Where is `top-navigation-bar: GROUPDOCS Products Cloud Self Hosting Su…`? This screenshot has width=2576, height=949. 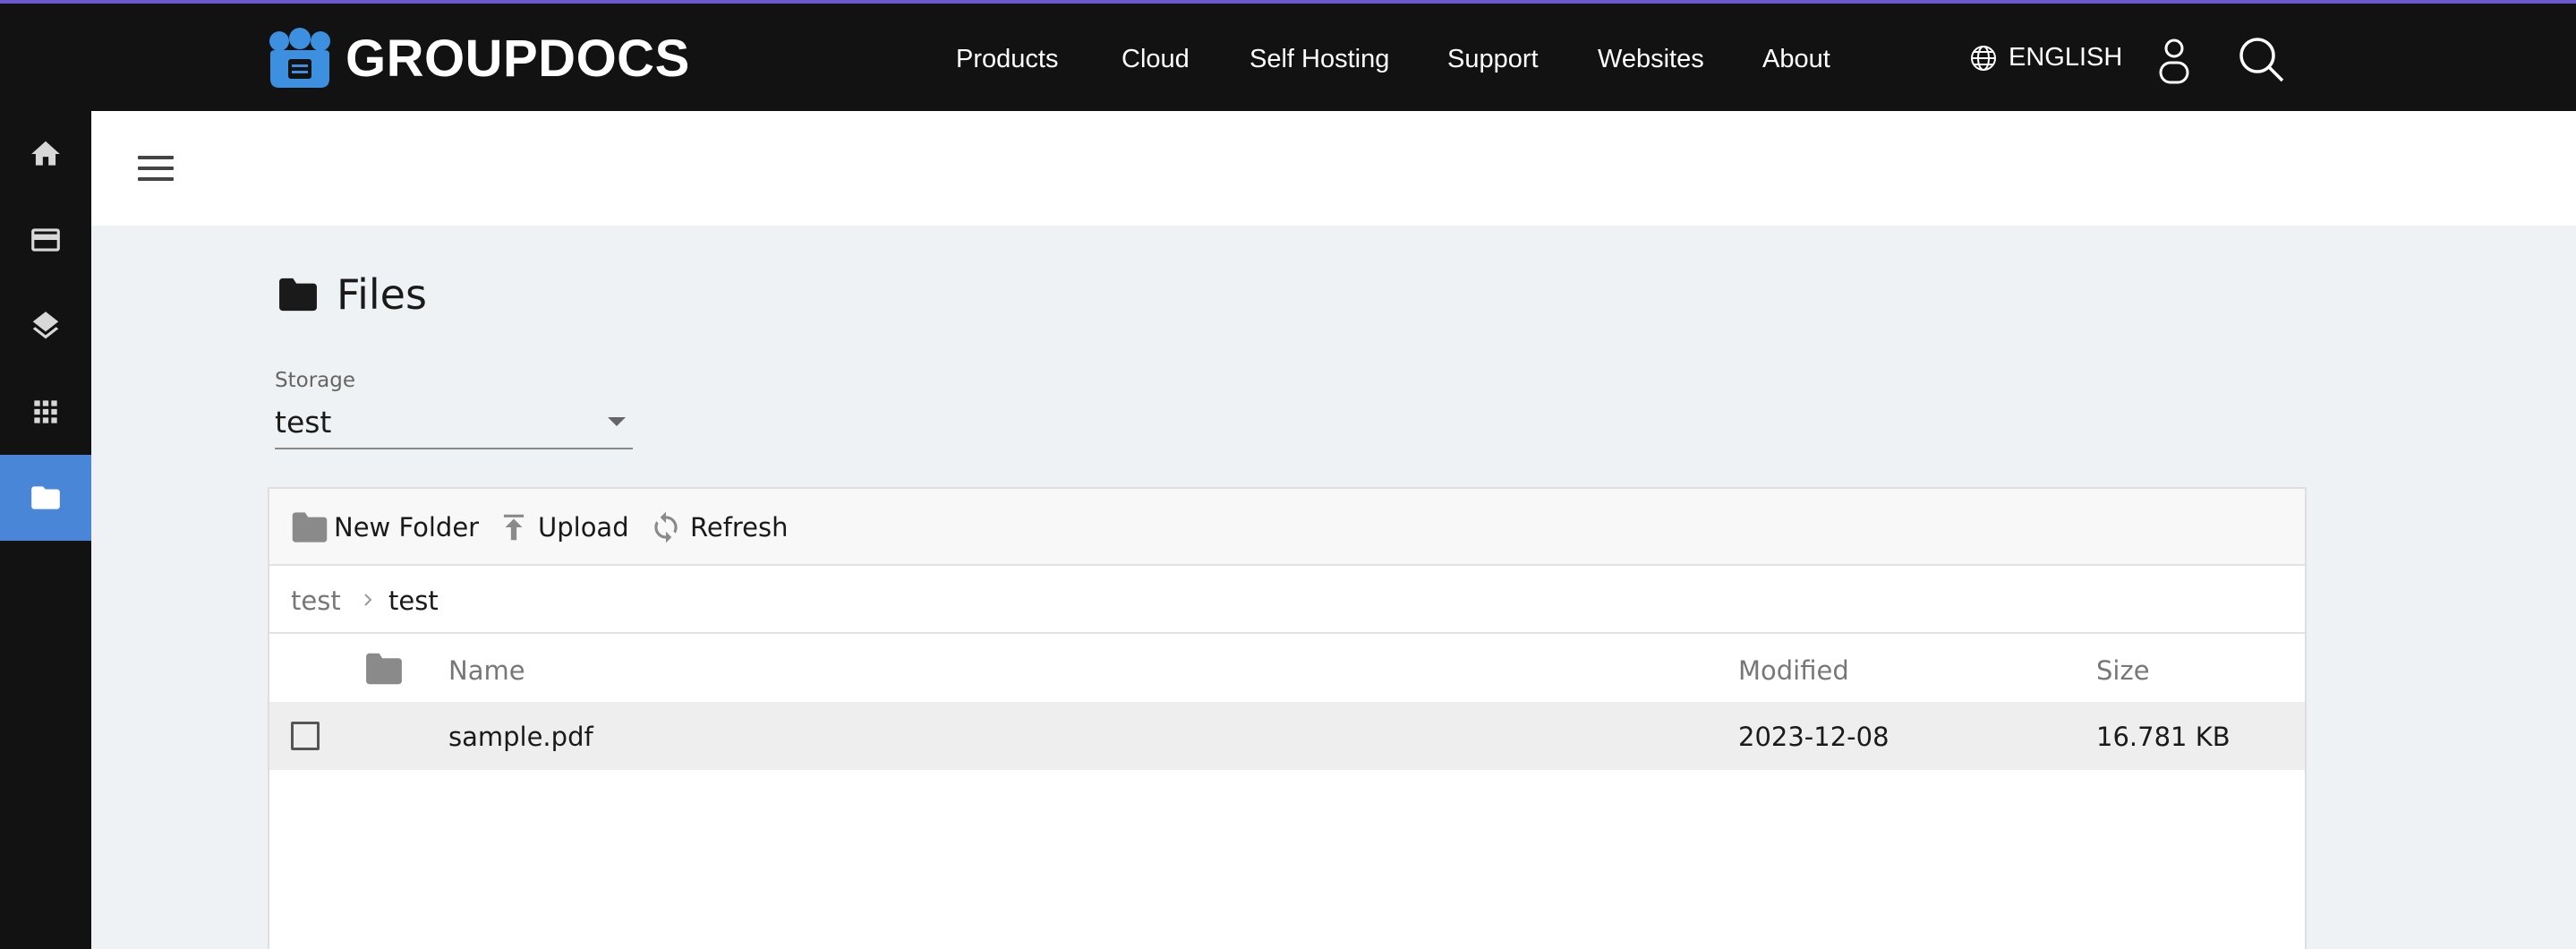
top-navigation-bar: GROUPDOCS Products Cloud Self Hosting Su… is located at coordinates (1288, 55).